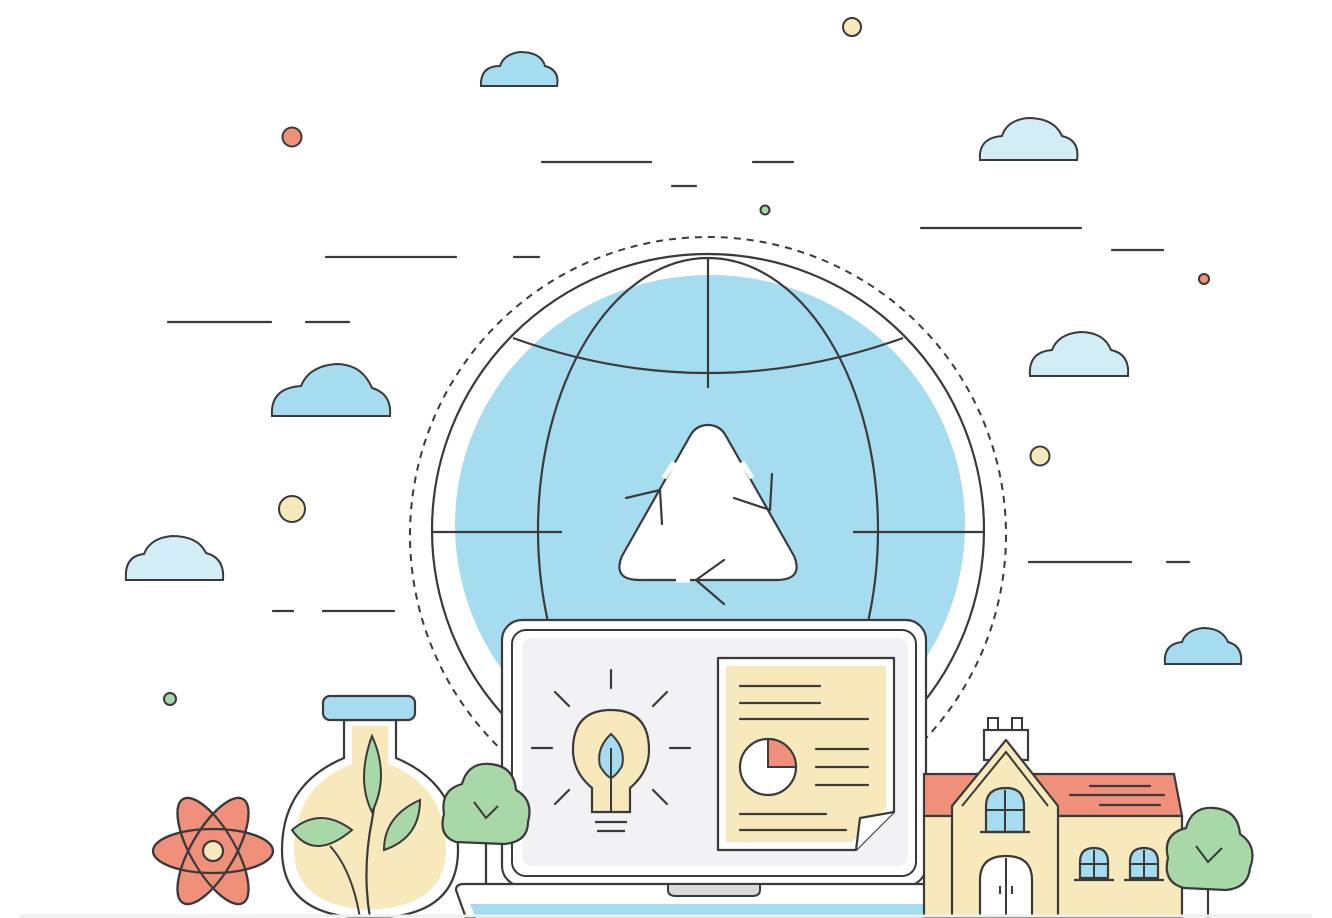 This screenshot has height=918, width=1332. What do you see at coordinates (370, 806) in the screenshot?
I see `flask-icon` at bounding box center [370, 806].